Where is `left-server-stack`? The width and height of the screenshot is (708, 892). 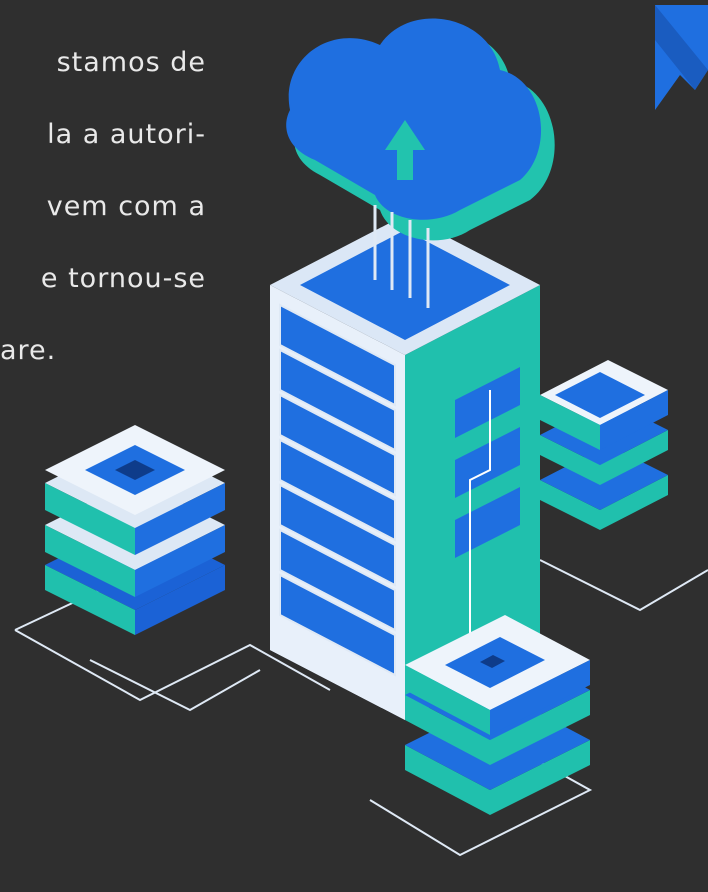
left-server-stack is located at coordinates (135, 530).